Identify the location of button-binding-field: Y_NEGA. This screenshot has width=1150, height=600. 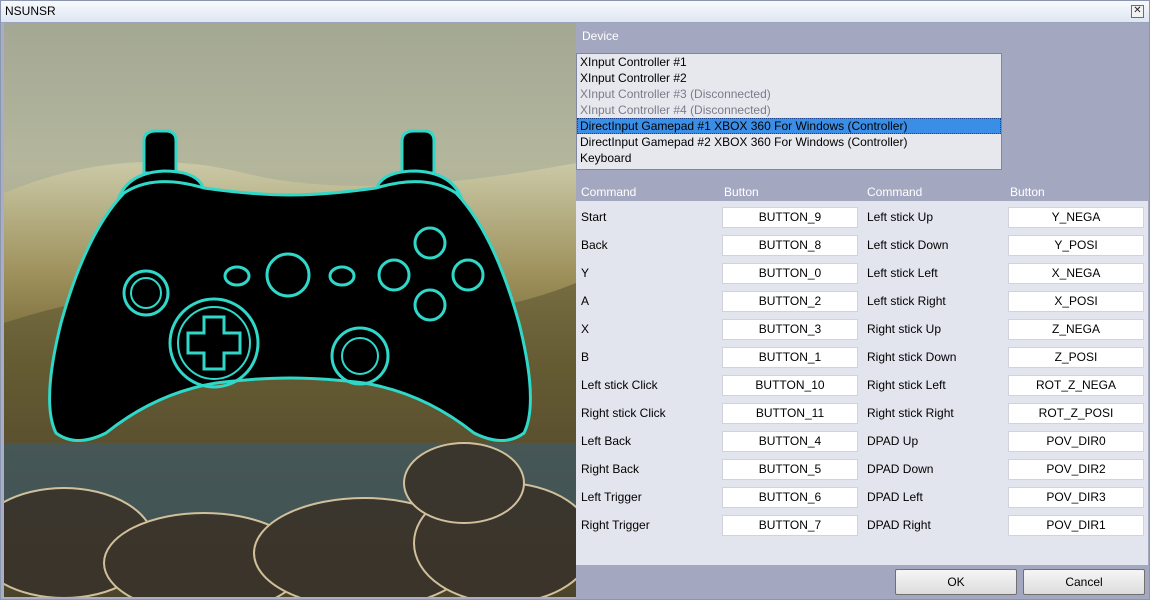
(1076, 217).